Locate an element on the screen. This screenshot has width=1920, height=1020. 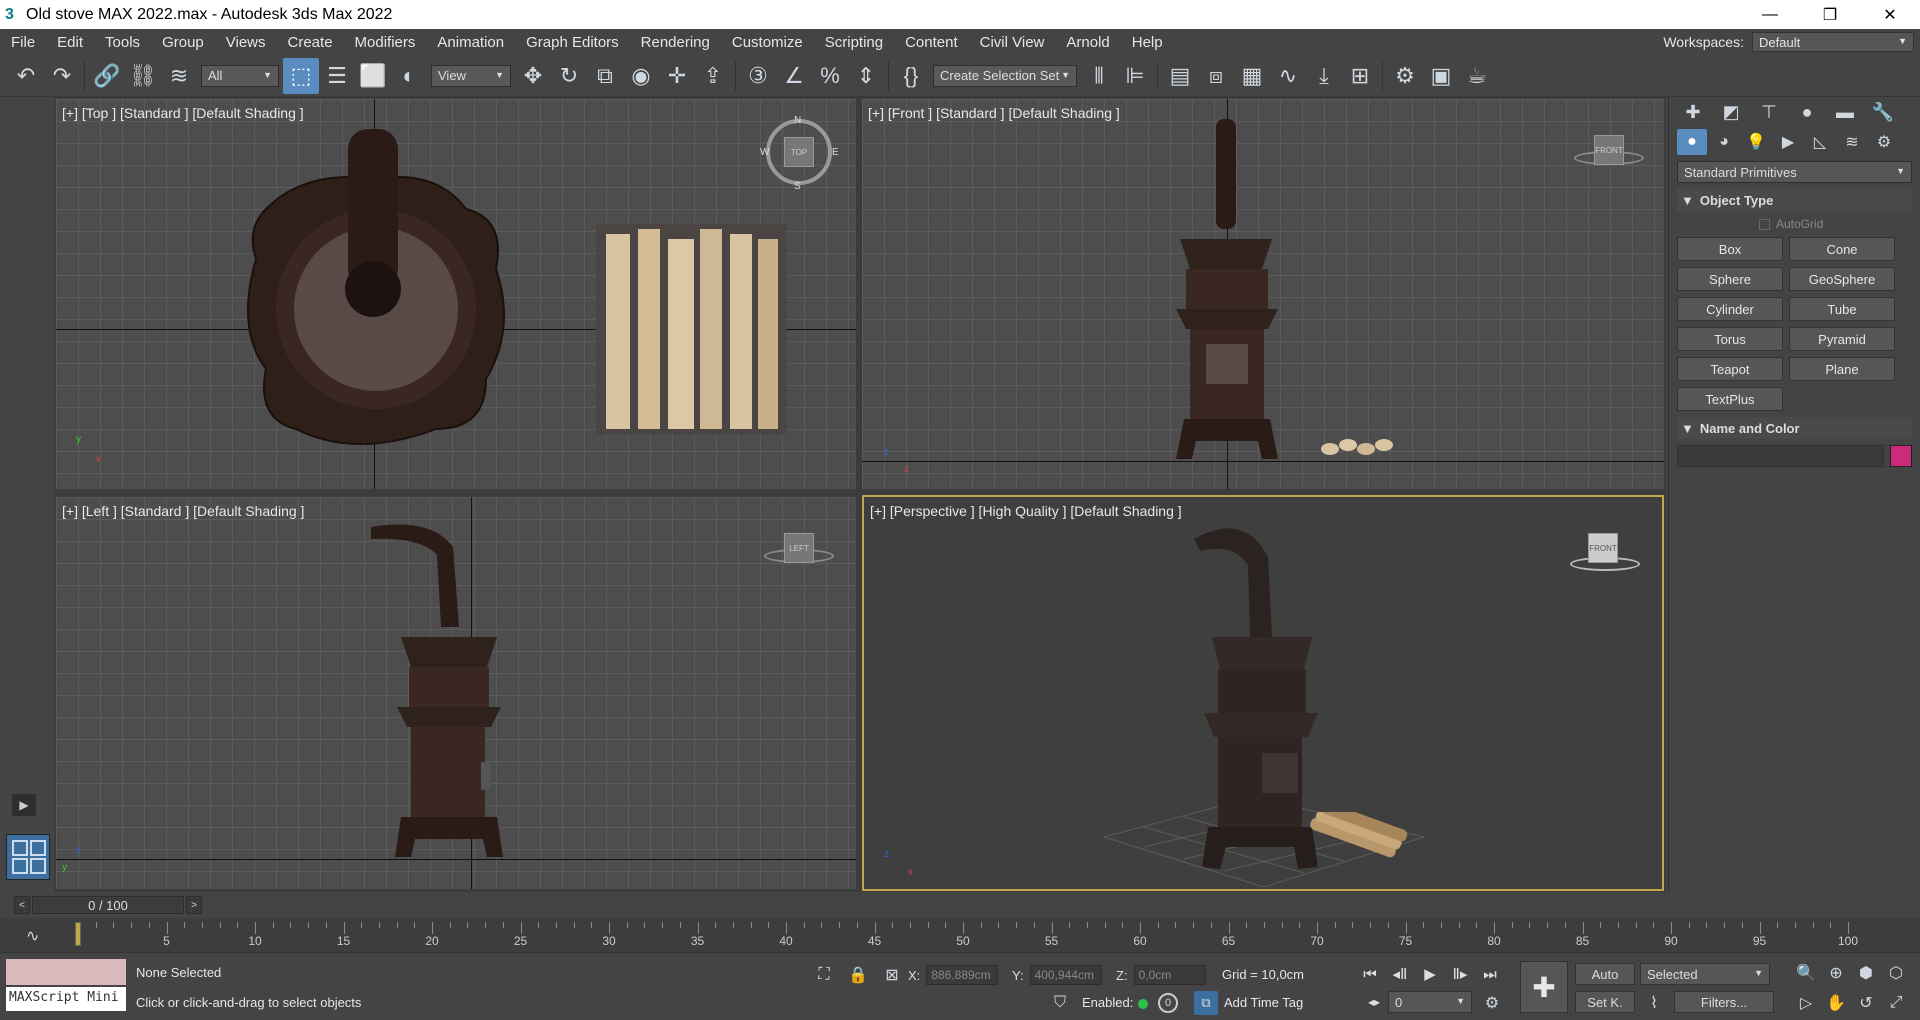
select-object-icon: ⬚ is located at coordinates (301, 75).